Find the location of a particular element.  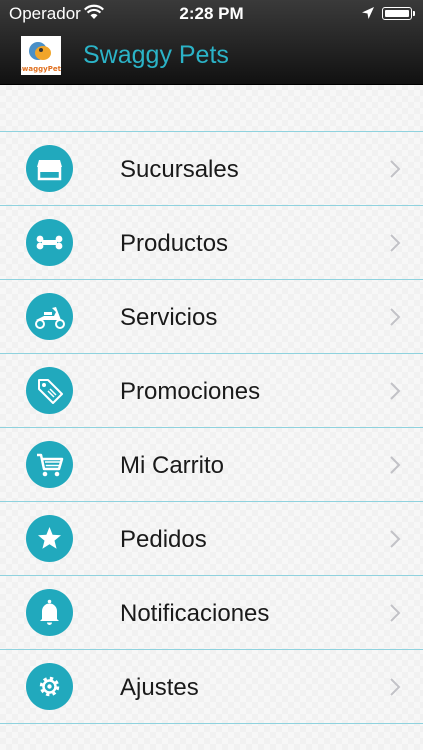

menu-item-sucursales: Sucursales is located at coordinates (211, 168).